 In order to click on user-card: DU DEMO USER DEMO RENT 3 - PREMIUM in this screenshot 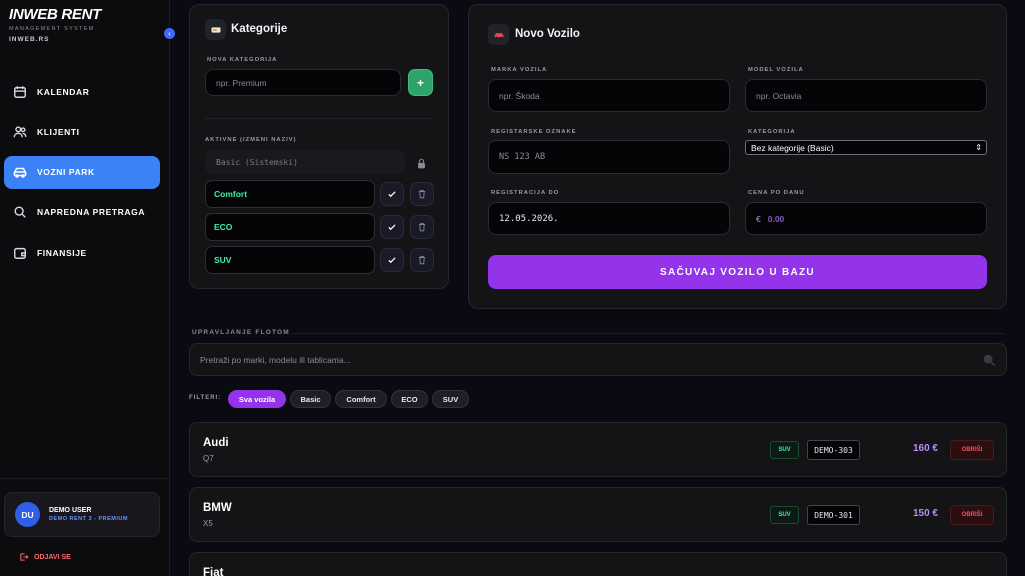, I will do `click(82, 514)`.